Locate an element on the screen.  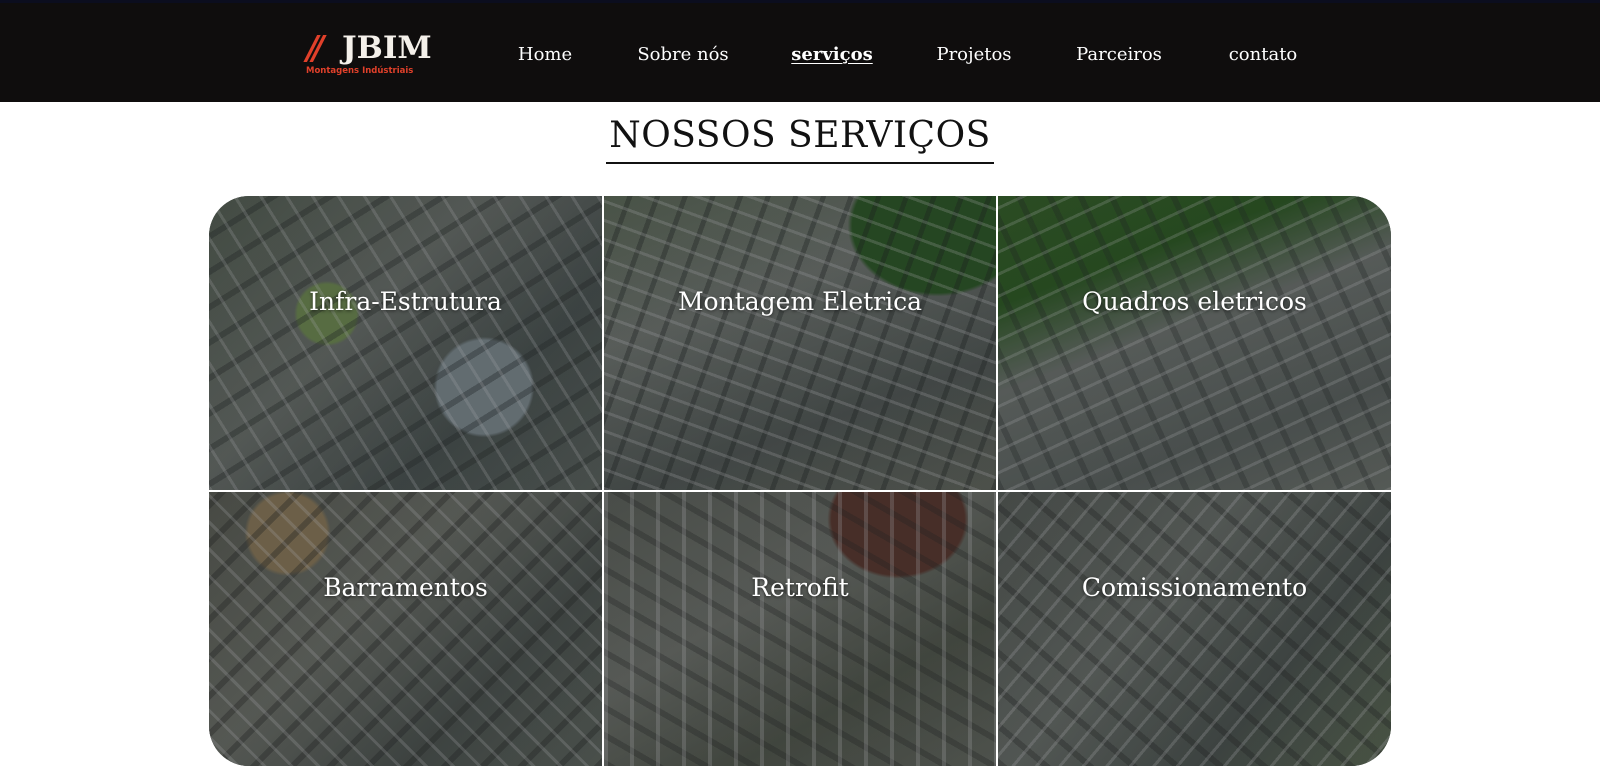
service-tile-barramentos: Barramentos is located at coordinates (405, 629).